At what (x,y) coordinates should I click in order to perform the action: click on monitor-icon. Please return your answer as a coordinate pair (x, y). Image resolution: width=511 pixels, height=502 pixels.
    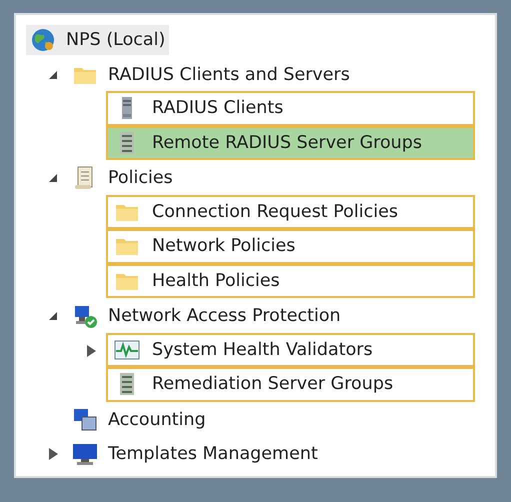
    Looking at the image, I should click on (85, 454).